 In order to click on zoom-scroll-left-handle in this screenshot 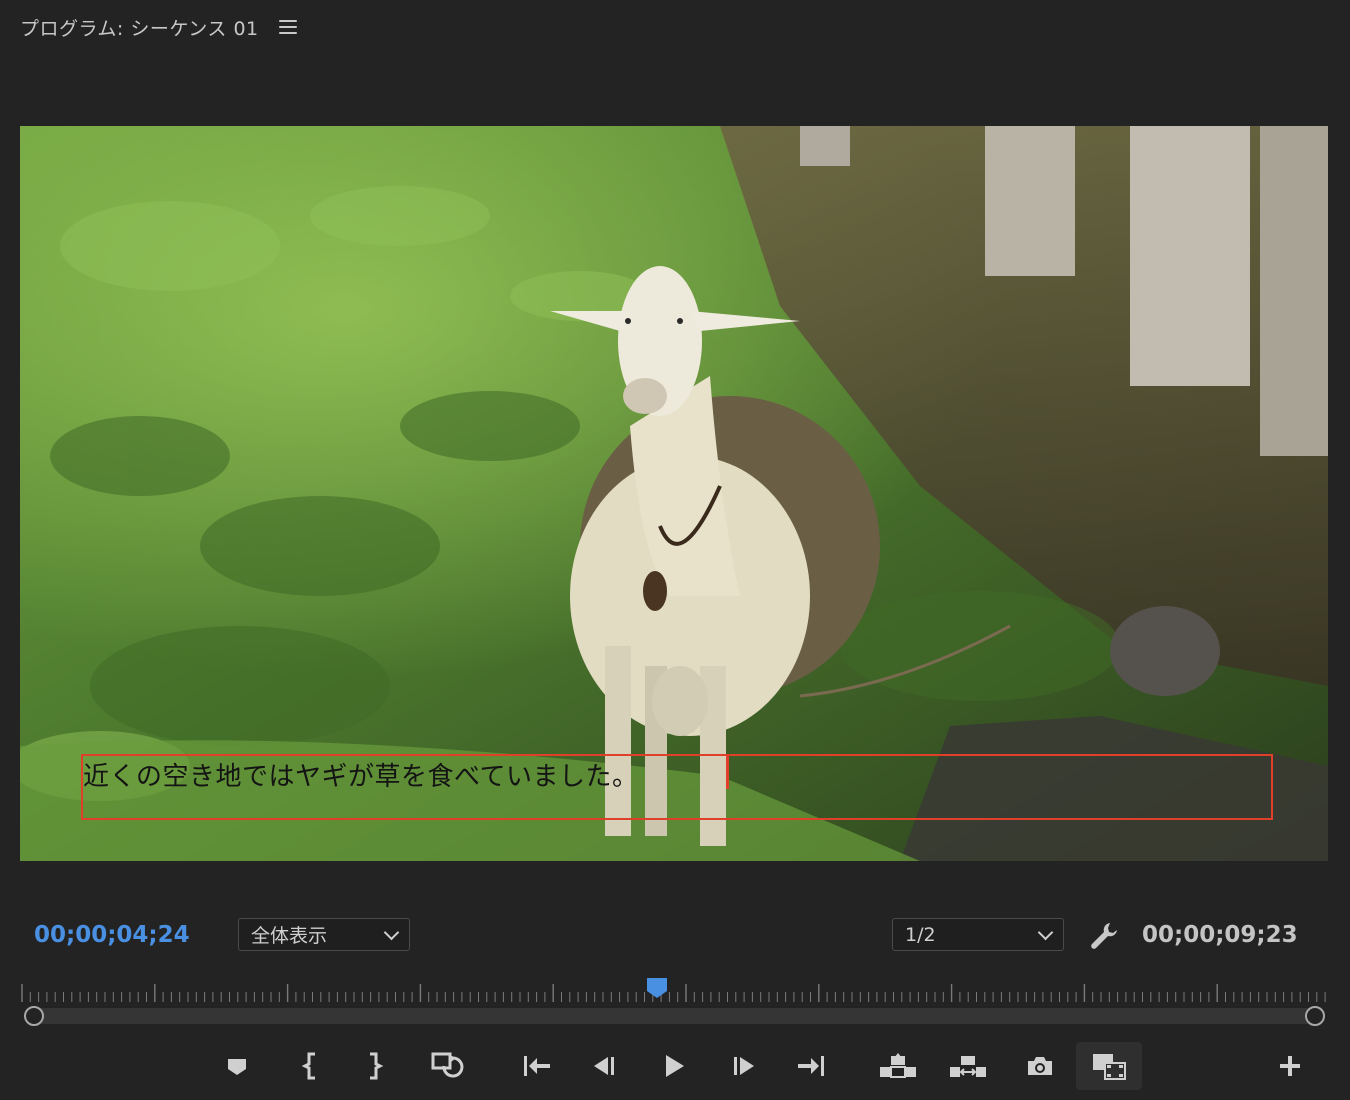, I will do `click(34, 1016)`.